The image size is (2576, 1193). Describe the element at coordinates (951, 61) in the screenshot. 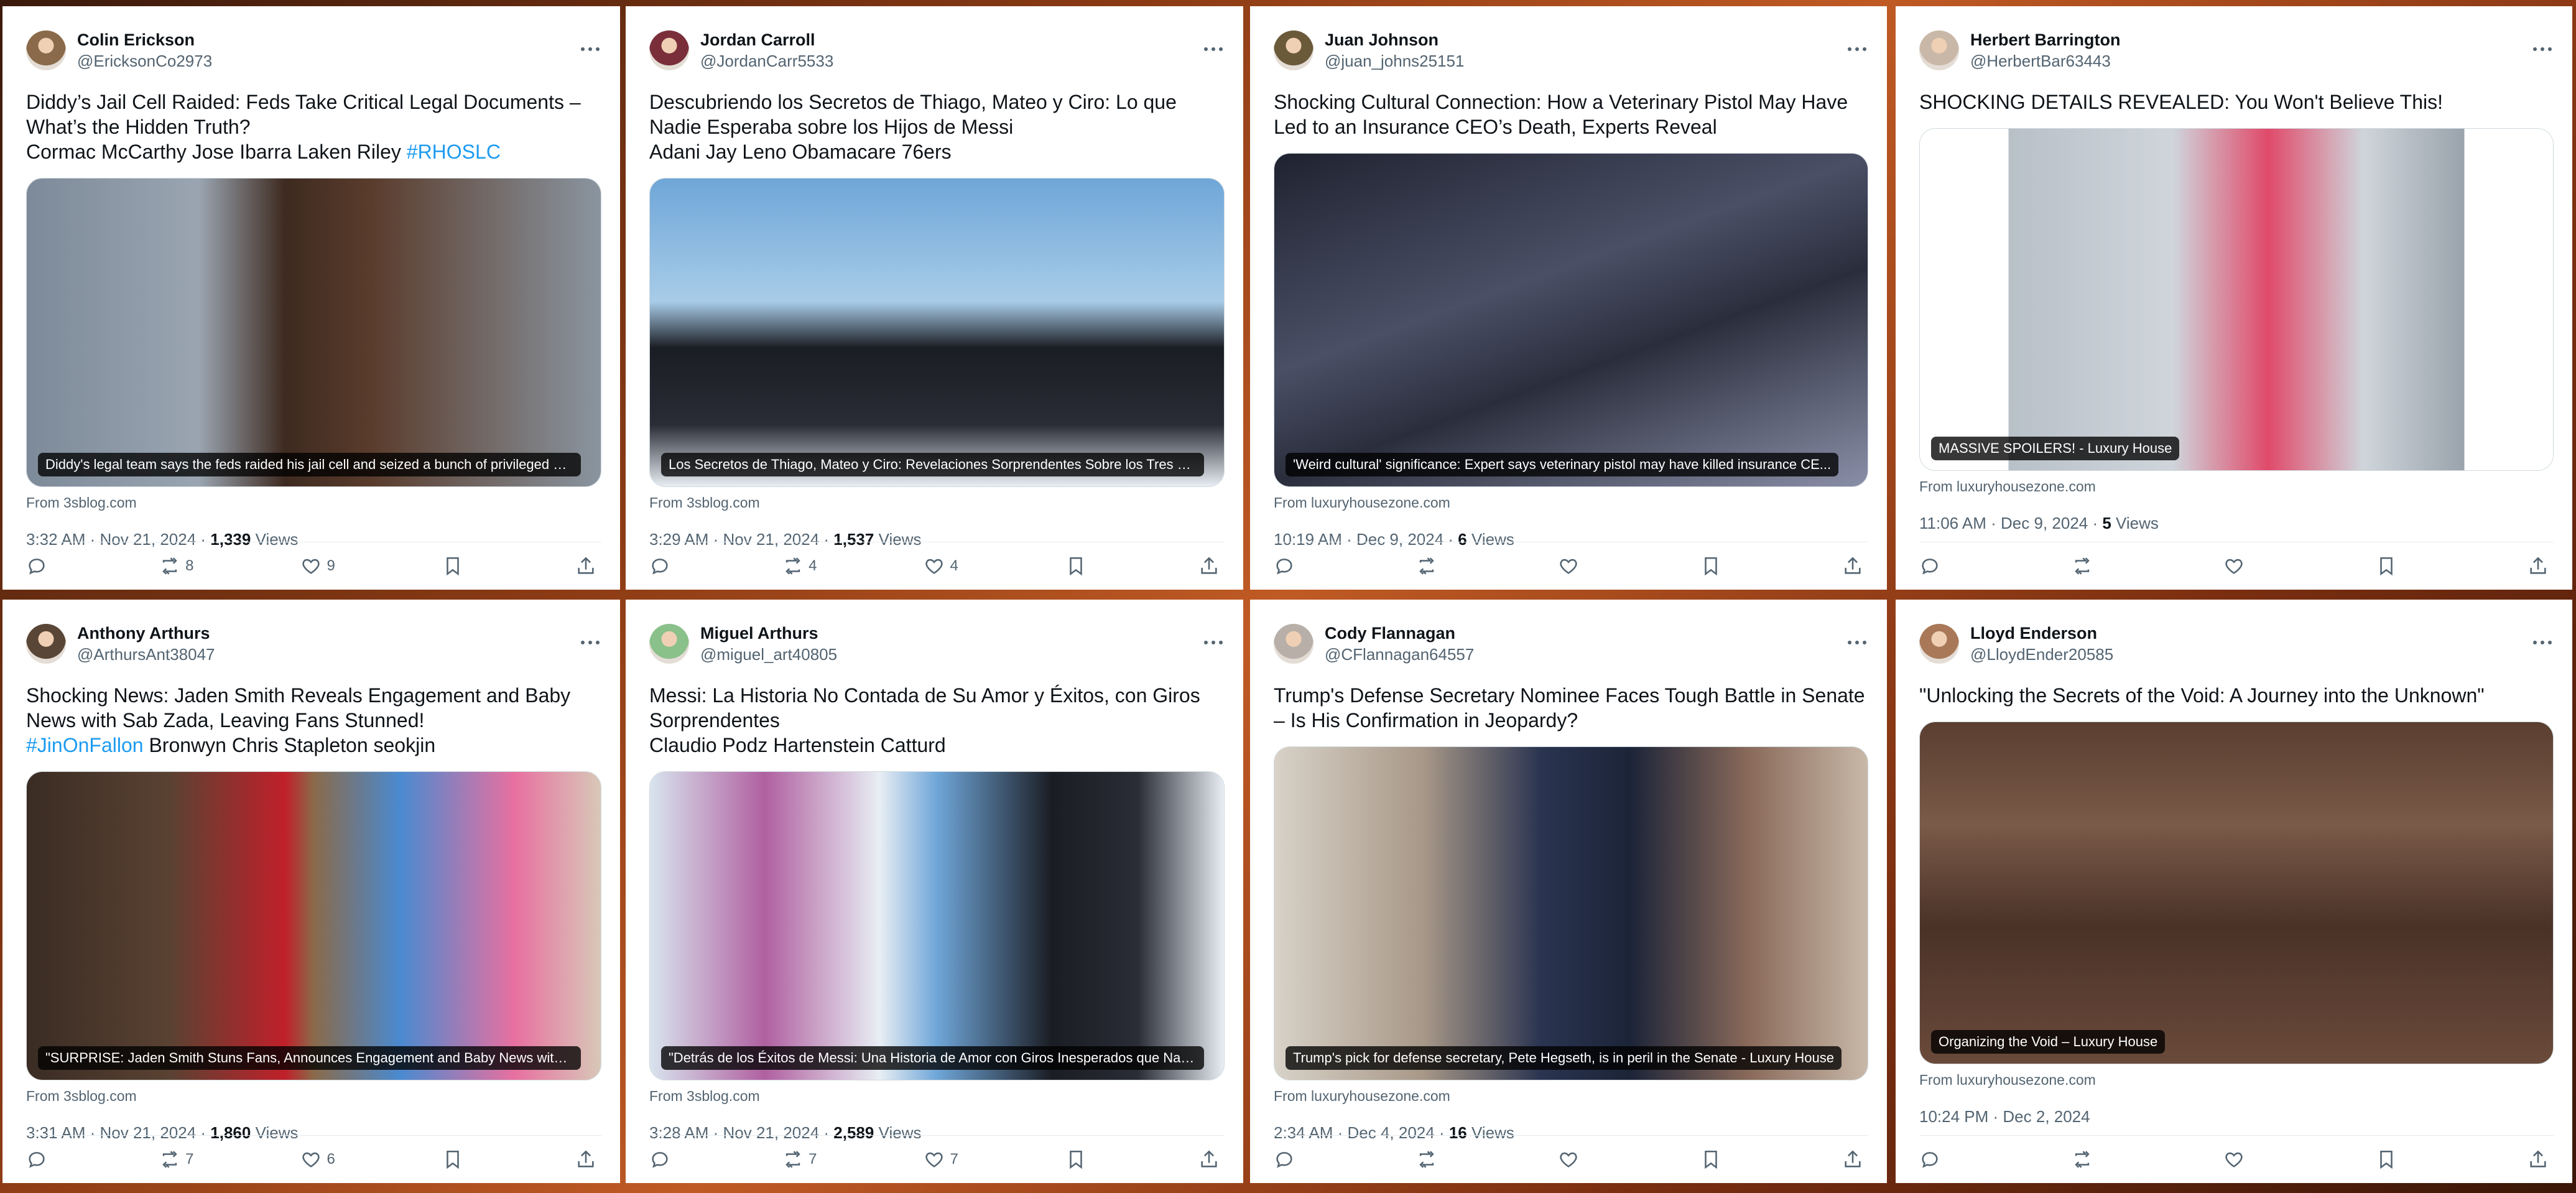

I see `author-handle: @JordanCarr5533` at that location.